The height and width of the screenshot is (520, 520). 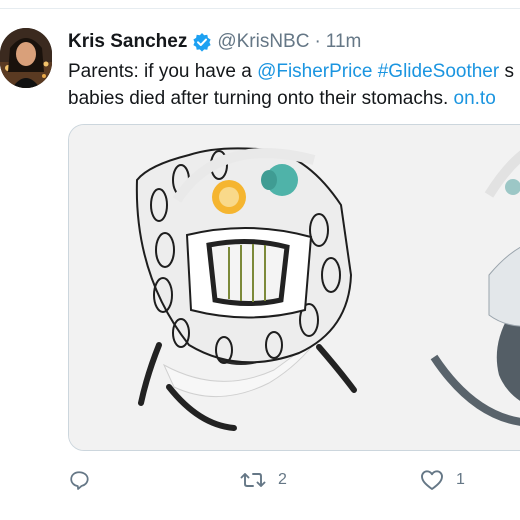 What do you see at coordinates (253, 480) in the screenshot?
I see `retweet-icon` at bounding box center [253, 480].